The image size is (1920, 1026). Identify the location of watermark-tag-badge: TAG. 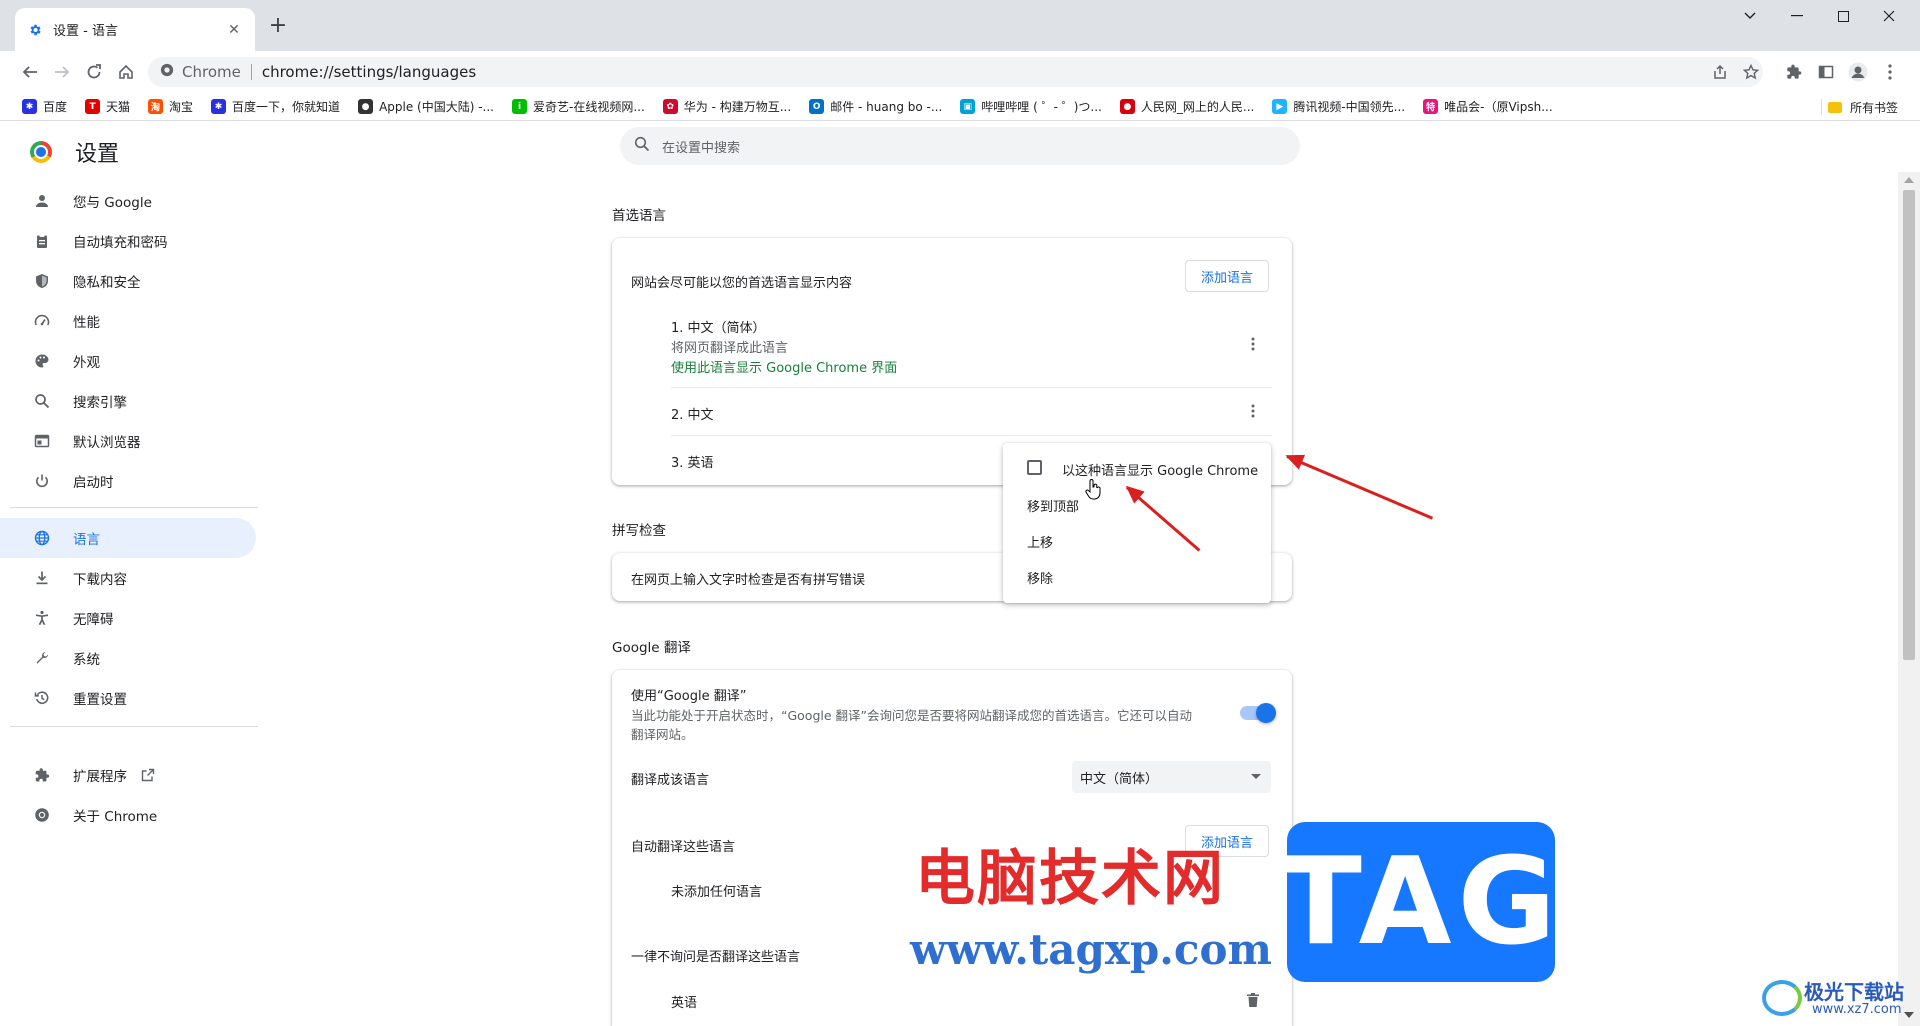
(1418, 902).